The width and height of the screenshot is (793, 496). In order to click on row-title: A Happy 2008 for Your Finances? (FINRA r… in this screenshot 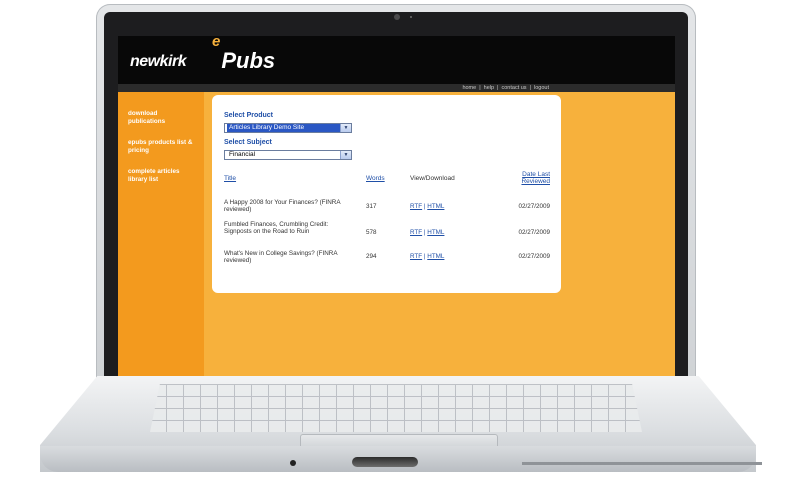, I will do `click(282, 206)`.